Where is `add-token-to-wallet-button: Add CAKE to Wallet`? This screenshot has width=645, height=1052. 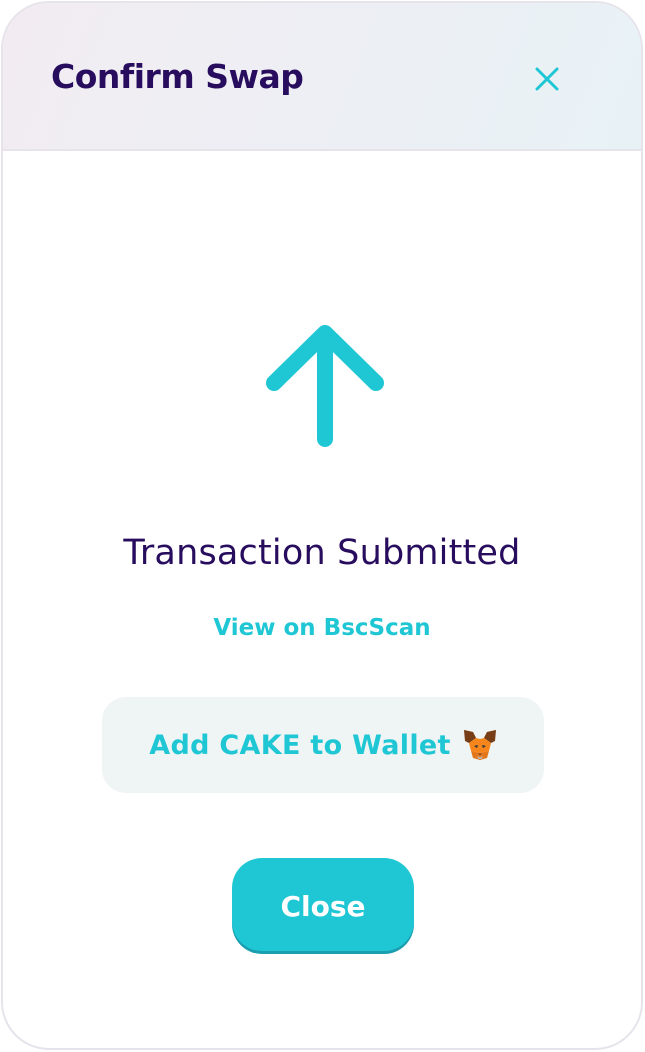
add-token-to-wallet-button: Add CAKE to Wallet is located at coordinates (323, 745).